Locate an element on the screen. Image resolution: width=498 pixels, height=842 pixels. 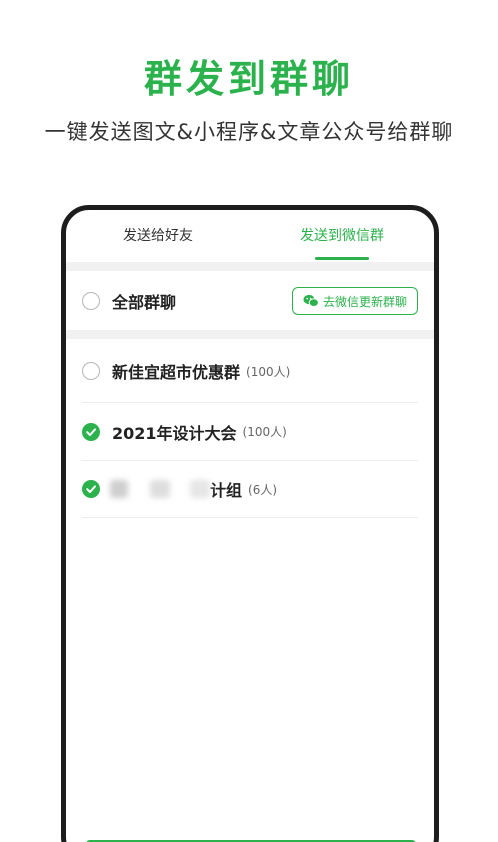
select-all-label: 全部群聊 is located at coordinates (144, 302).